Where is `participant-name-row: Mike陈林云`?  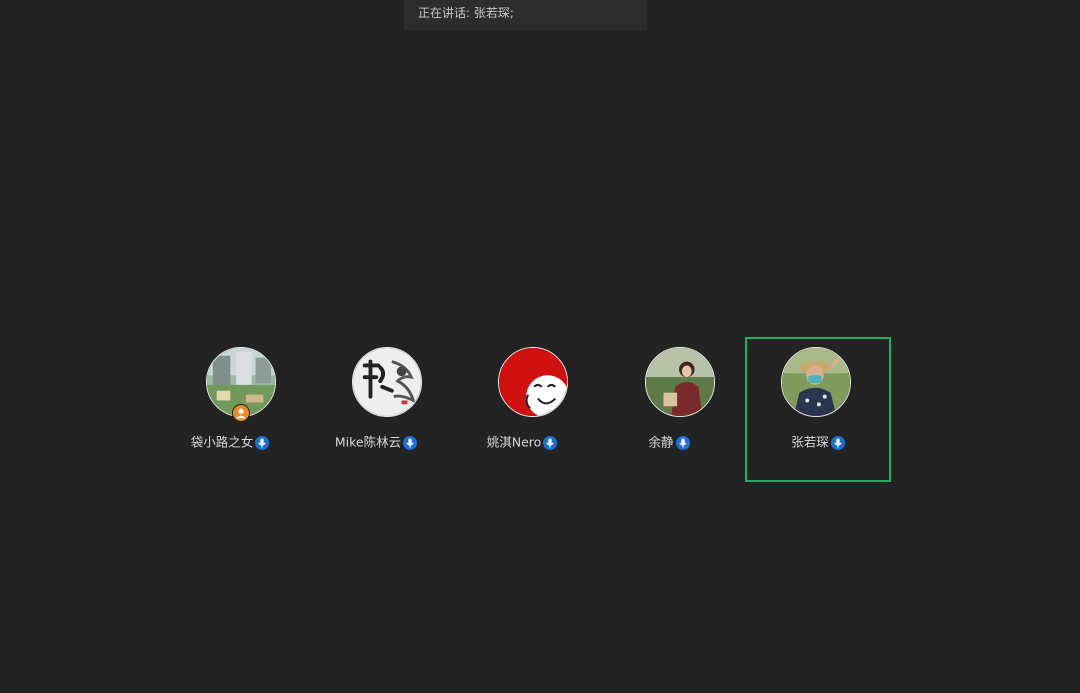 participant-name-row: Mike陈林云 is located at coordinates (376, 442).